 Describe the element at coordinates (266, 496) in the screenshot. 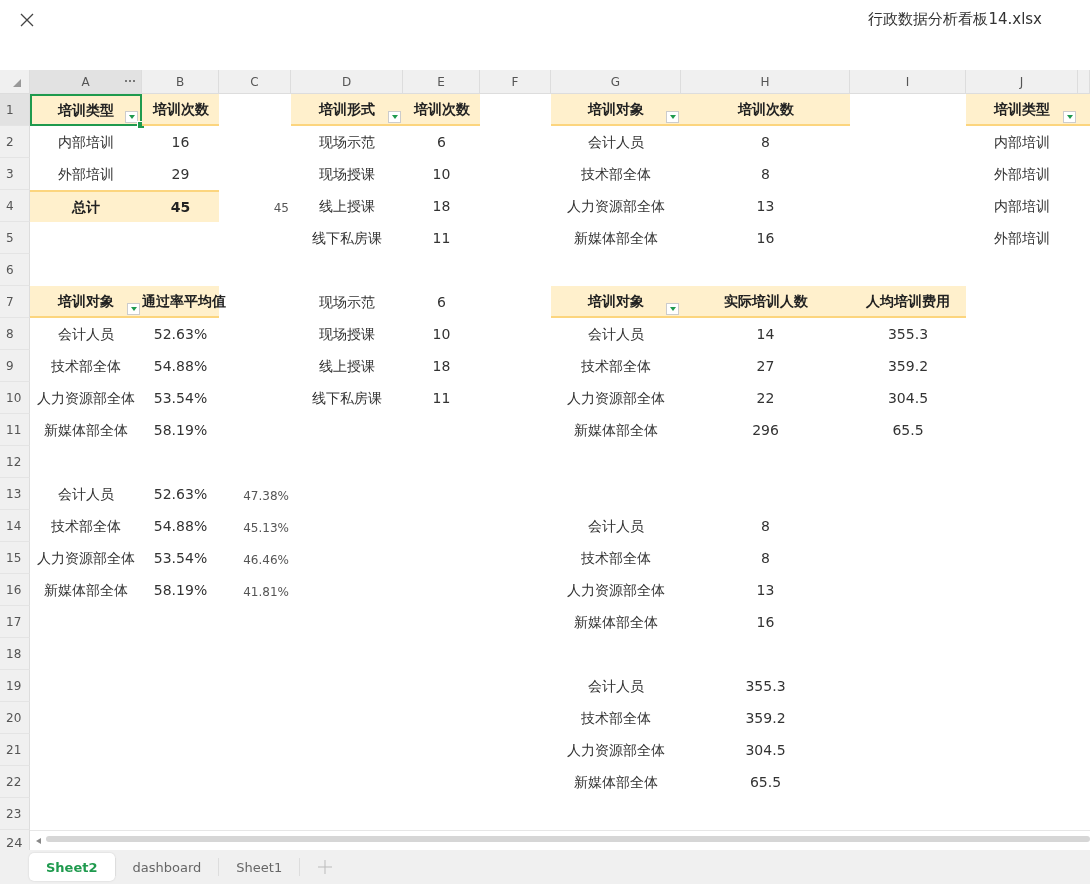

I see `cell-text: 47.38%` at that location.